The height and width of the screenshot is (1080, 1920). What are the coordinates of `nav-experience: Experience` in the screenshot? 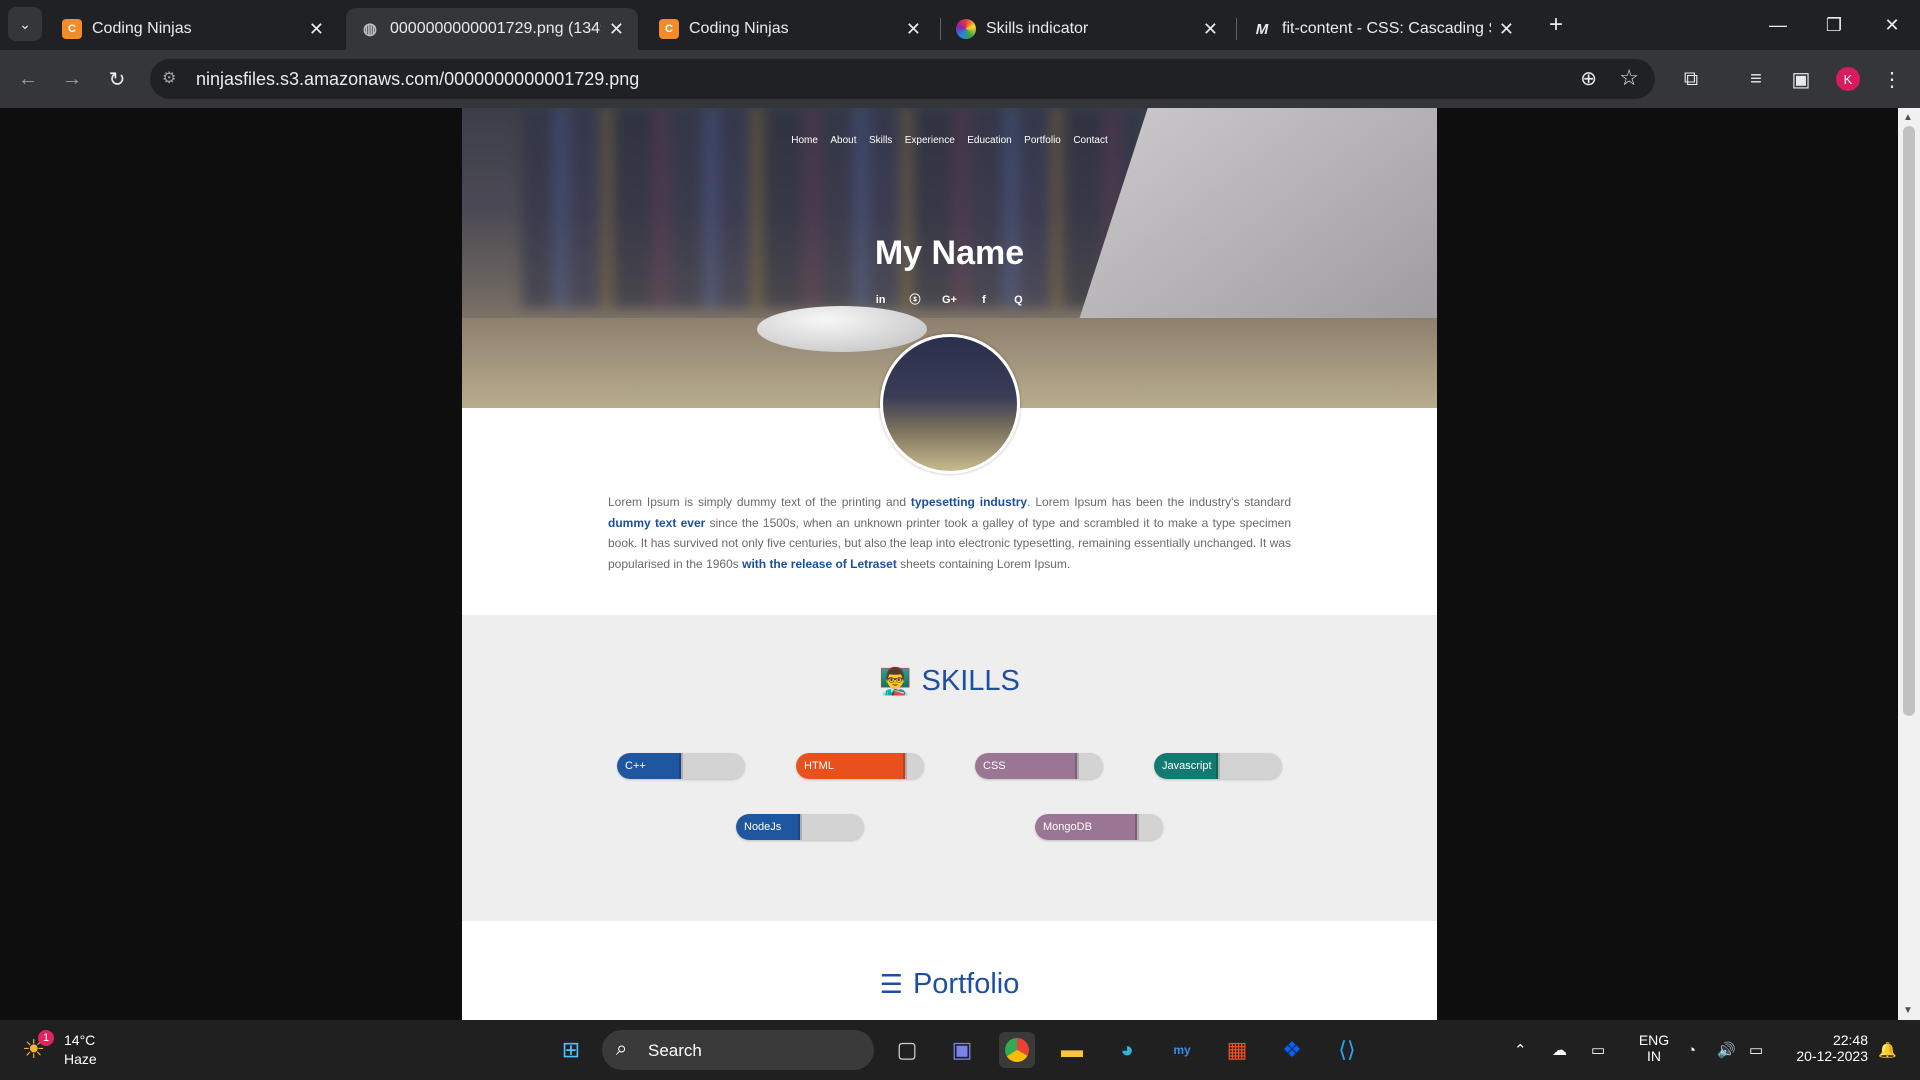 It's located at (930, 140).